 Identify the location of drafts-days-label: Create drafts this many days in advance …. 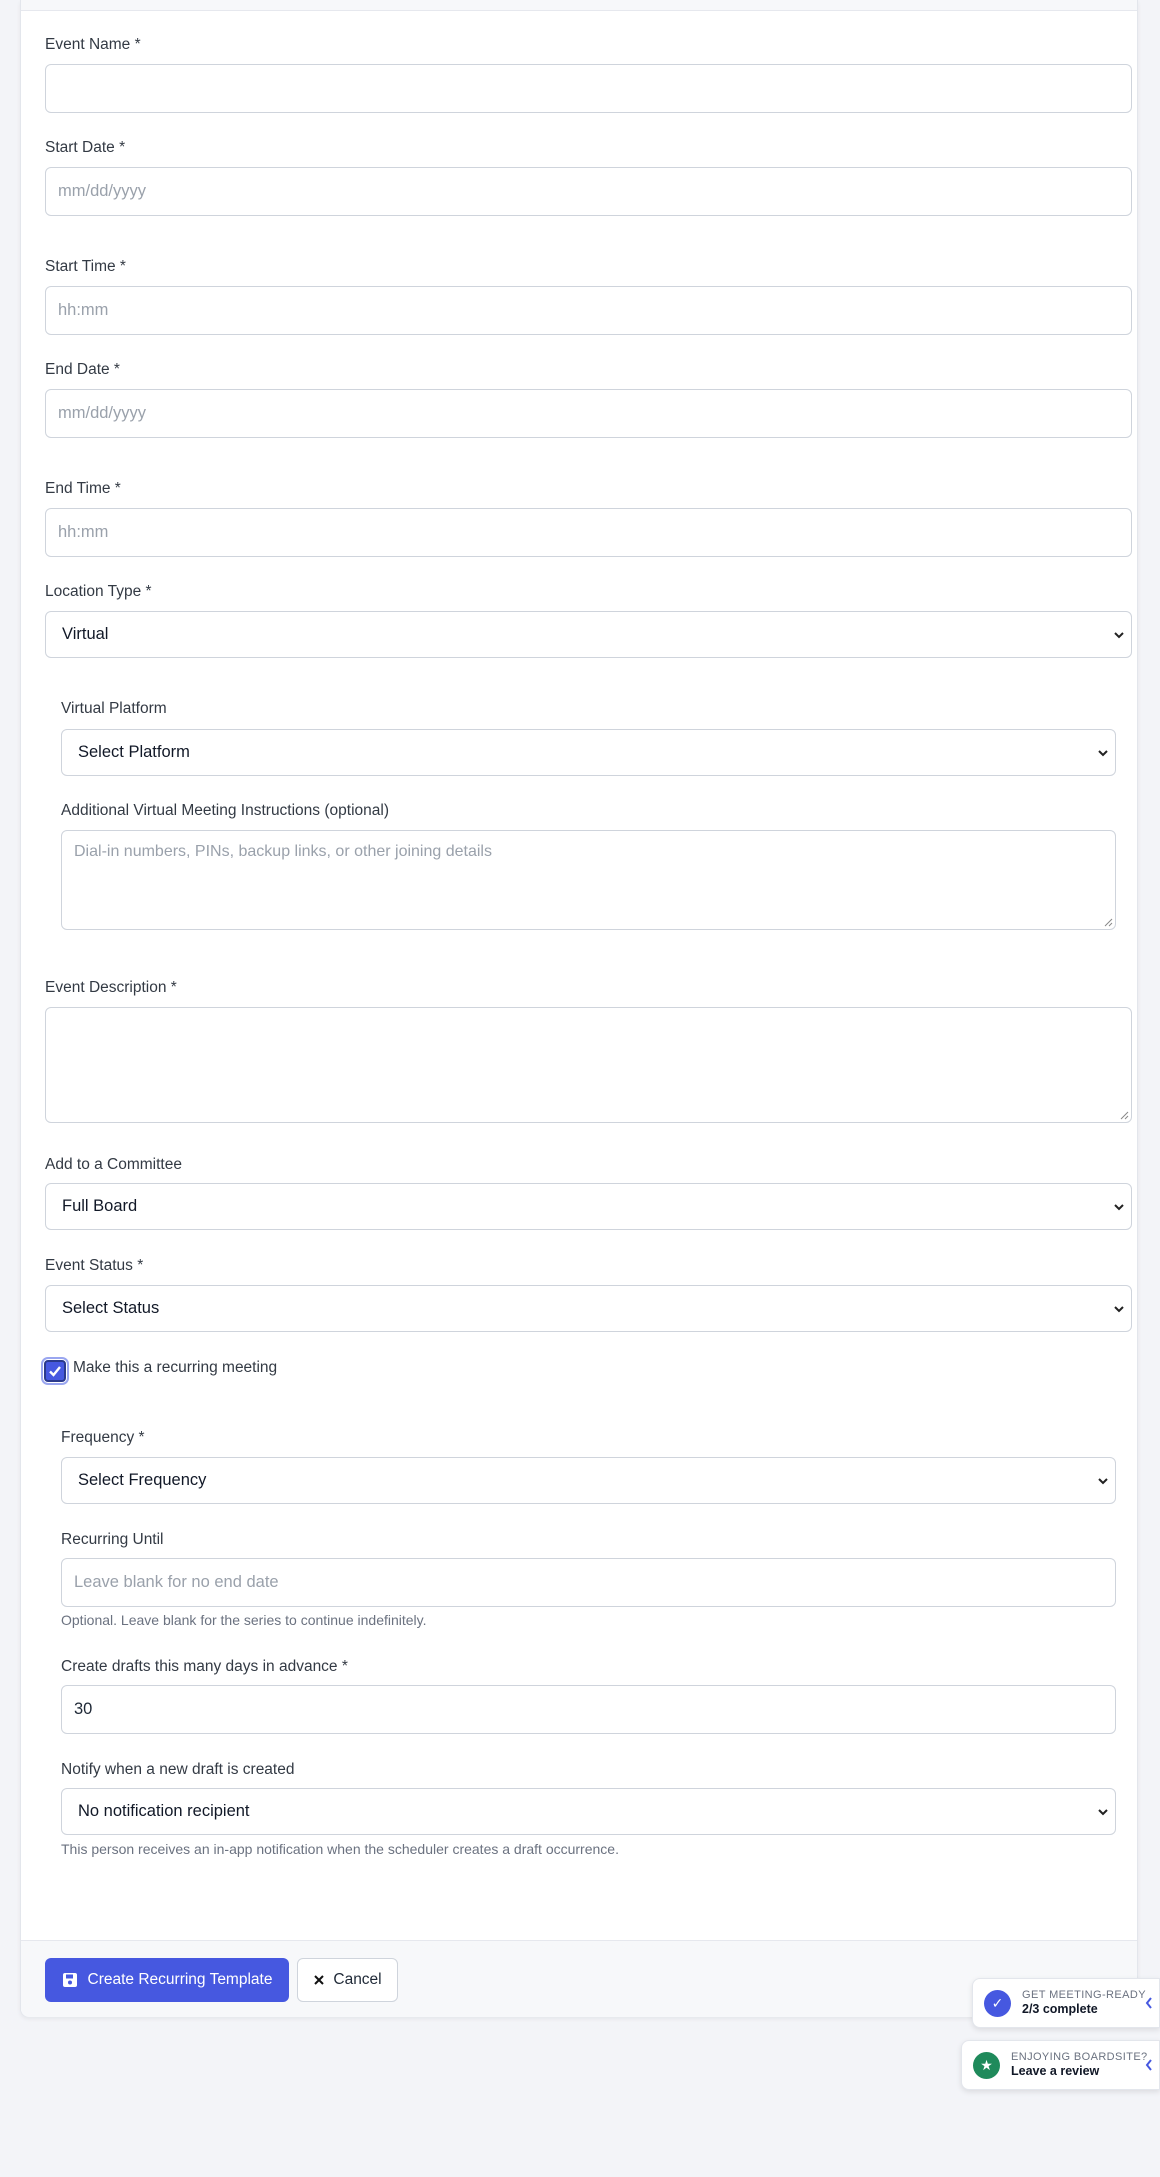
(204, 1666).